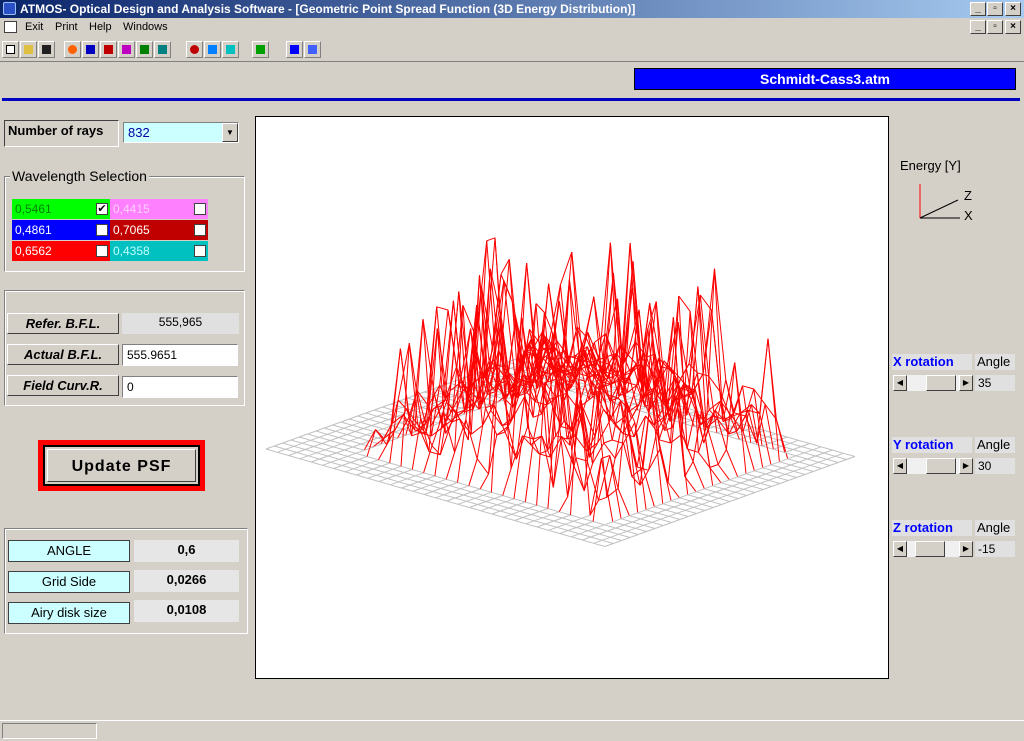 Image resolution: width=1024 pixels, height=741 pixels. Describe the element at coordinates (995, 27) in the screenshot. I see `child-restore-button: ▫` at that location.